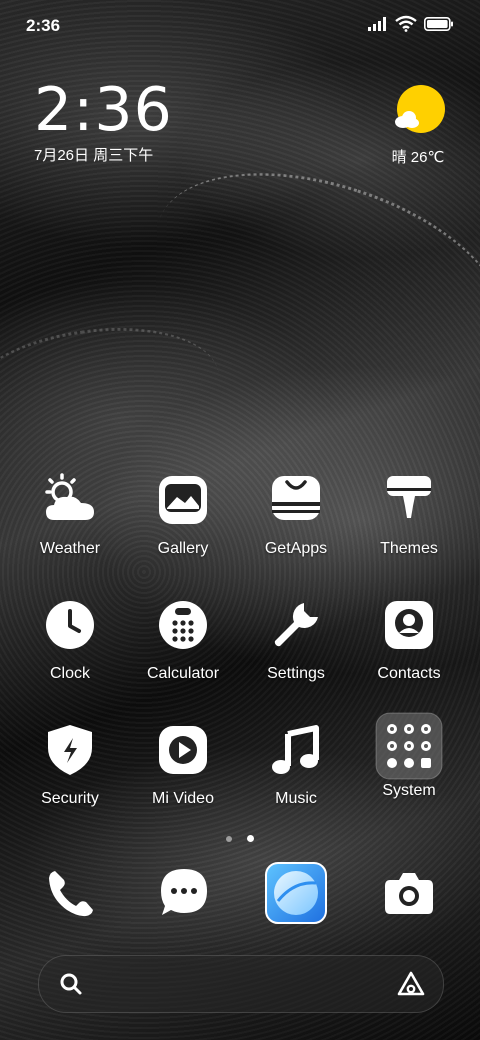  I want to click on cellular-signal-icon, so click(377, 24).